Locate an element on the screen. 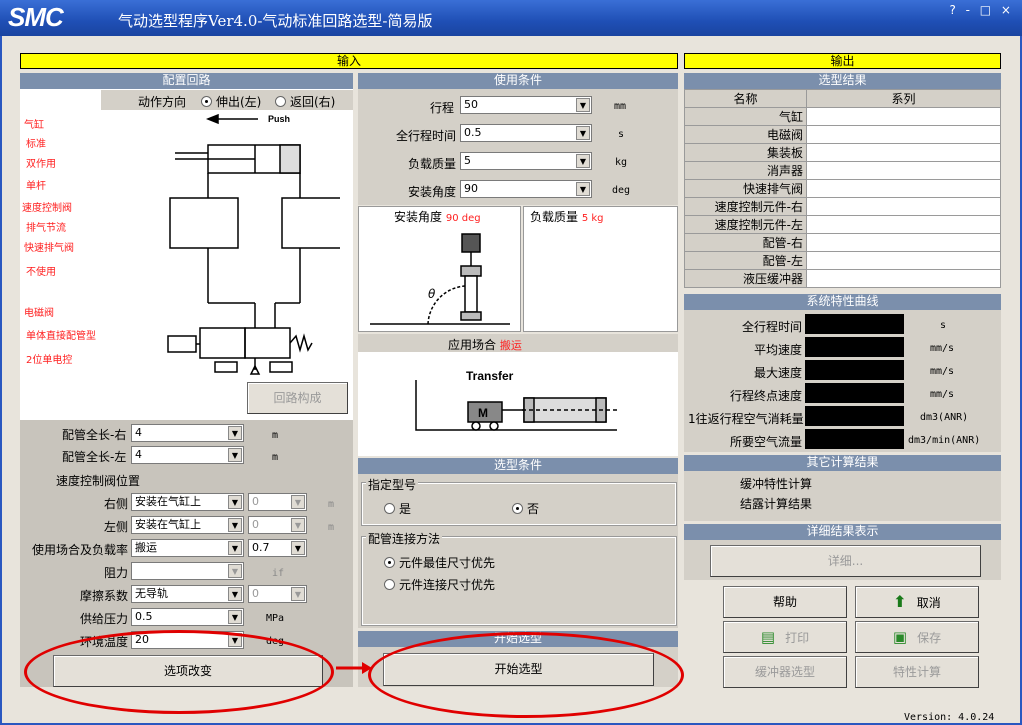  load-panel-label: 负载质量 5 kg is located at coordinates (567, 217).